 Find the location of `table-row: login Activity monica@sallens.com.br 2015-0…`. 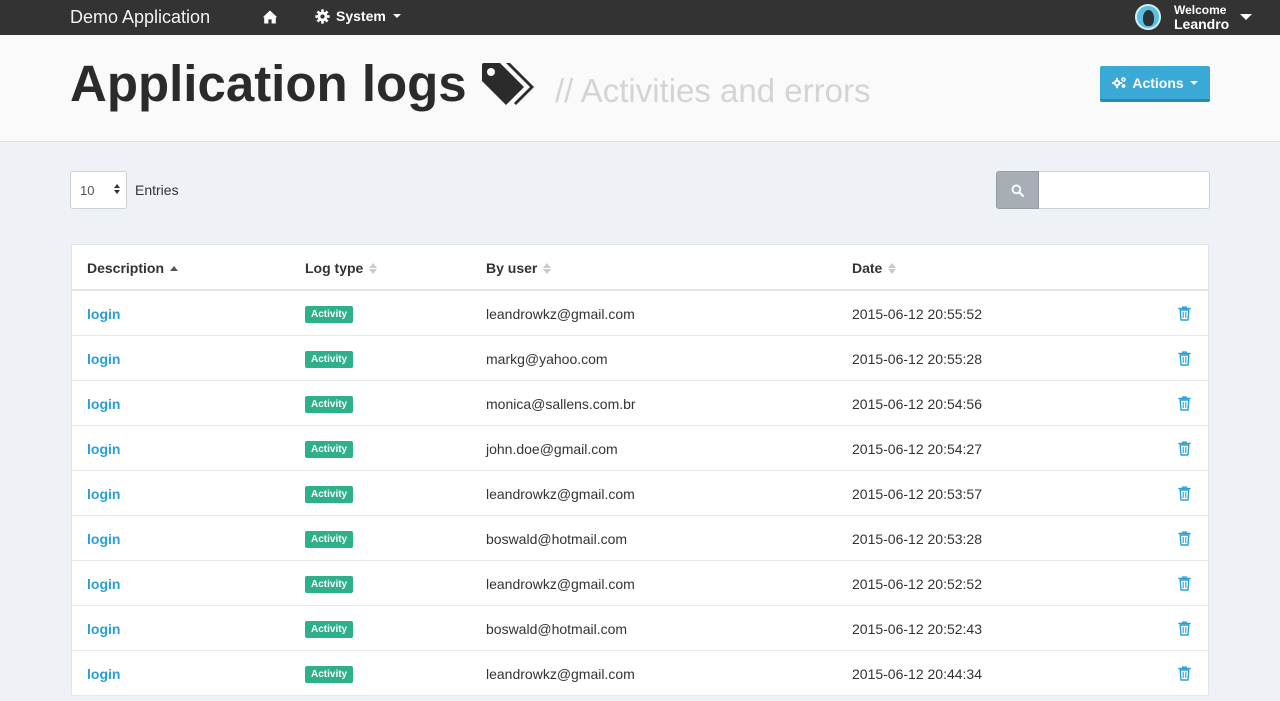

table-row: login Activity monica@sallens.com.br 2015-0… is located at coordinates (640, 403).